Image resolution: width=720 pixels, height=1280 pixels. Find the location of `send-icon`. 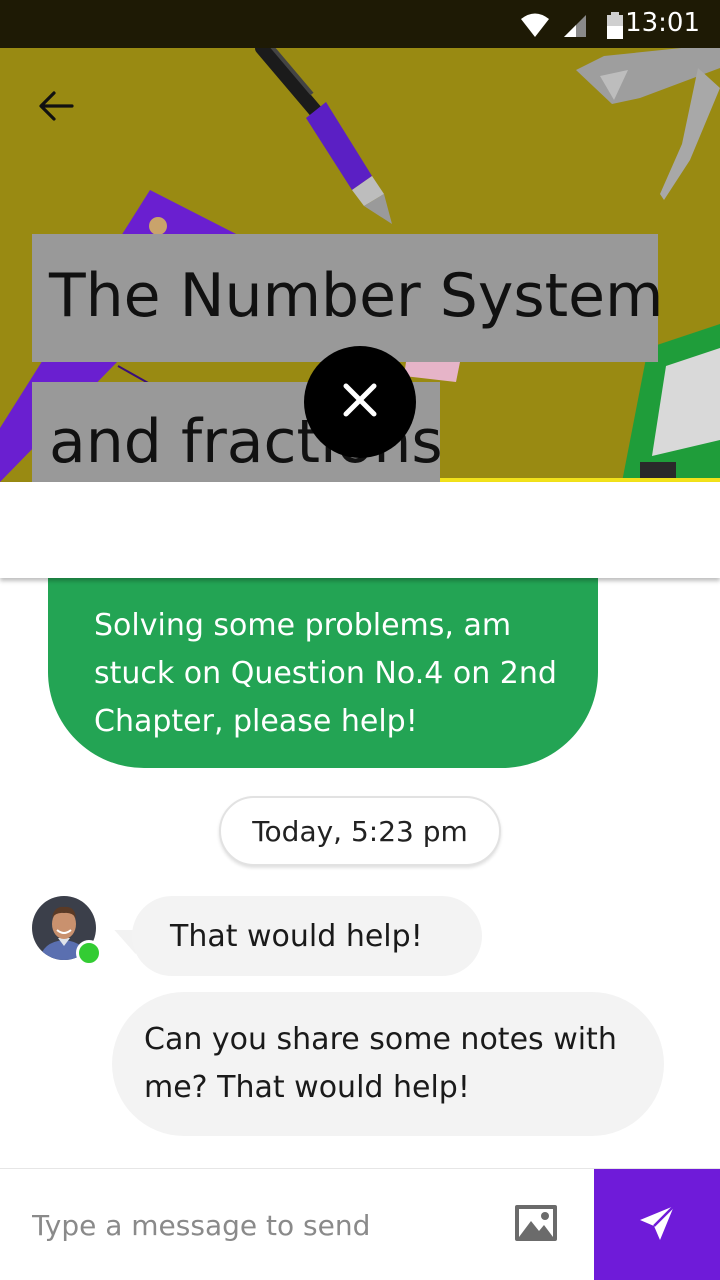

send-icon is located at coordinates (657, 1225).